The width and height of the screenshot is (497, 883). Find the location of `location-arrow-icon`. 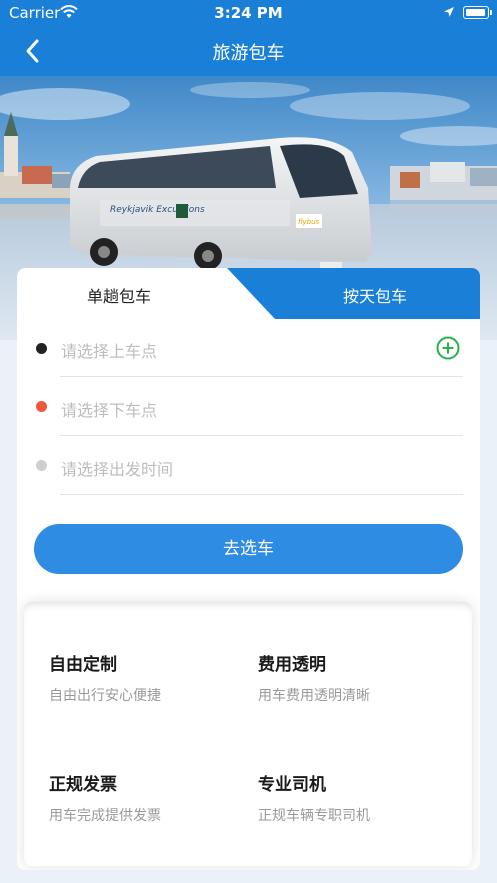

location-arrow-icon is located at coordinates (449, 12).